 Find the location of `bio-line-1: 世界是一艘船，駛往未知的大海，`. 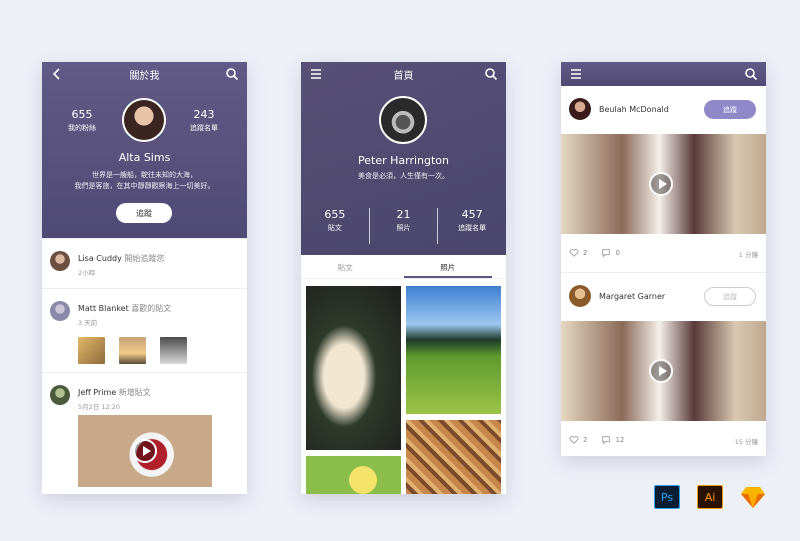

bio-line-1: 世界是一艘船，駛往未知的大海， is located at coordinates (144, 175).